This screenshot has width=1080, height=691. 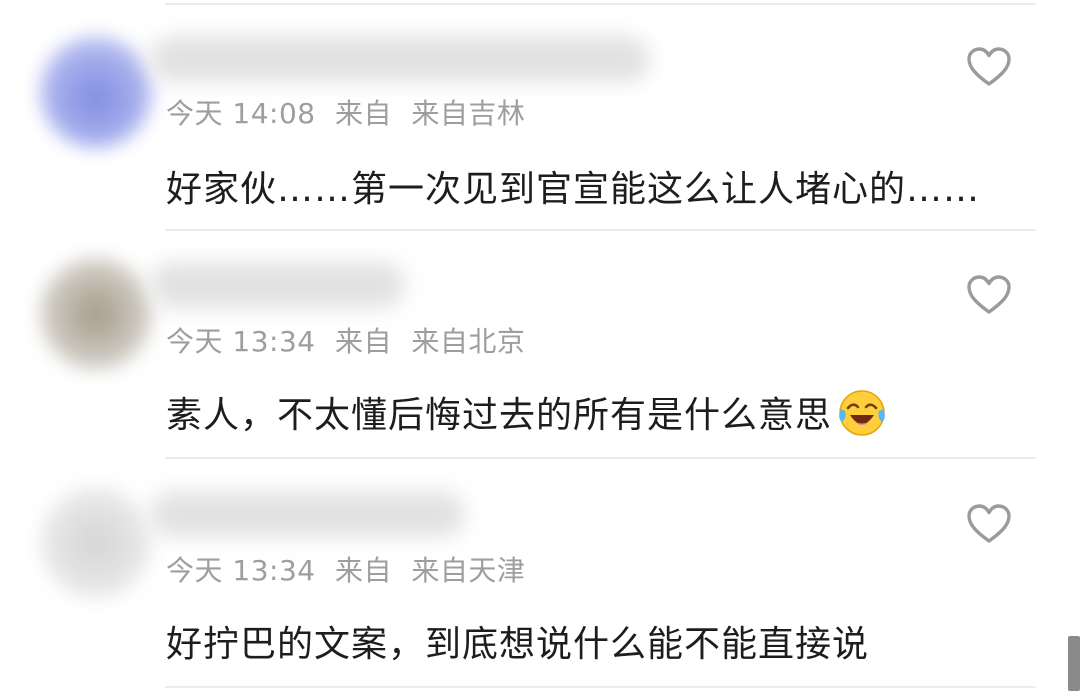 What do you see at coordinates (499, 415) in the screenshot?
I see `comment-text-content: 素人，不太懂后悔过去的所有是什么意思` at bounding box center [499, 415].